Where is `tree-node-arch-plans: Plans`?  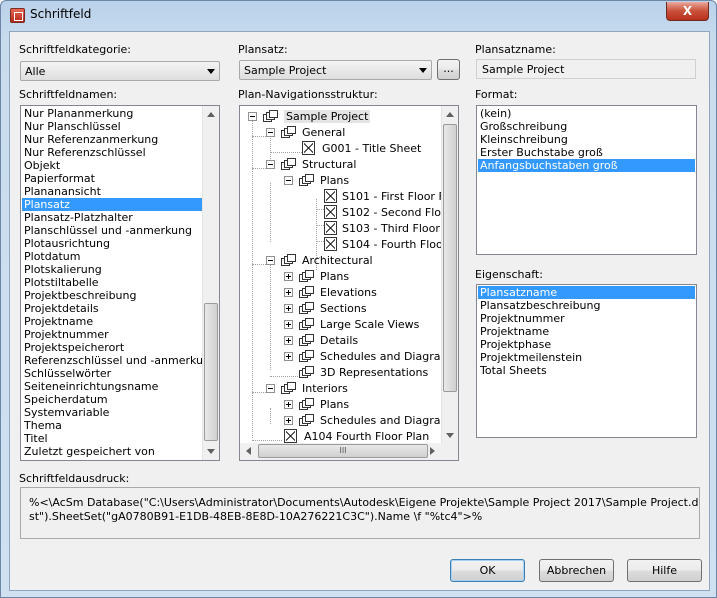
tree-node-arch-plans: Plans is located at coordinates (362, 276).